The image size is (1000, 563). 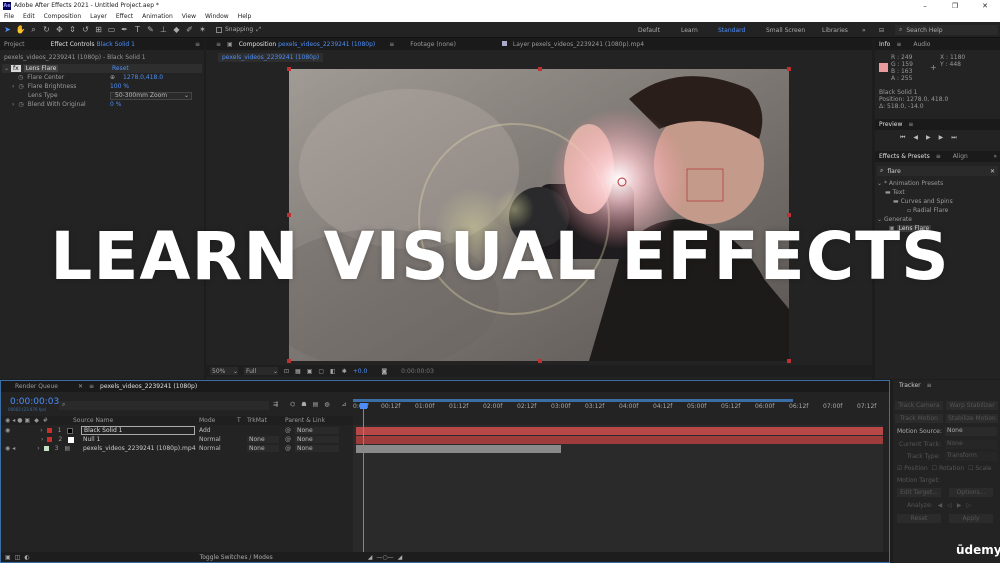 I want to click on snapping-toggle: Snapping ⤢, so click(x=238, y=30).